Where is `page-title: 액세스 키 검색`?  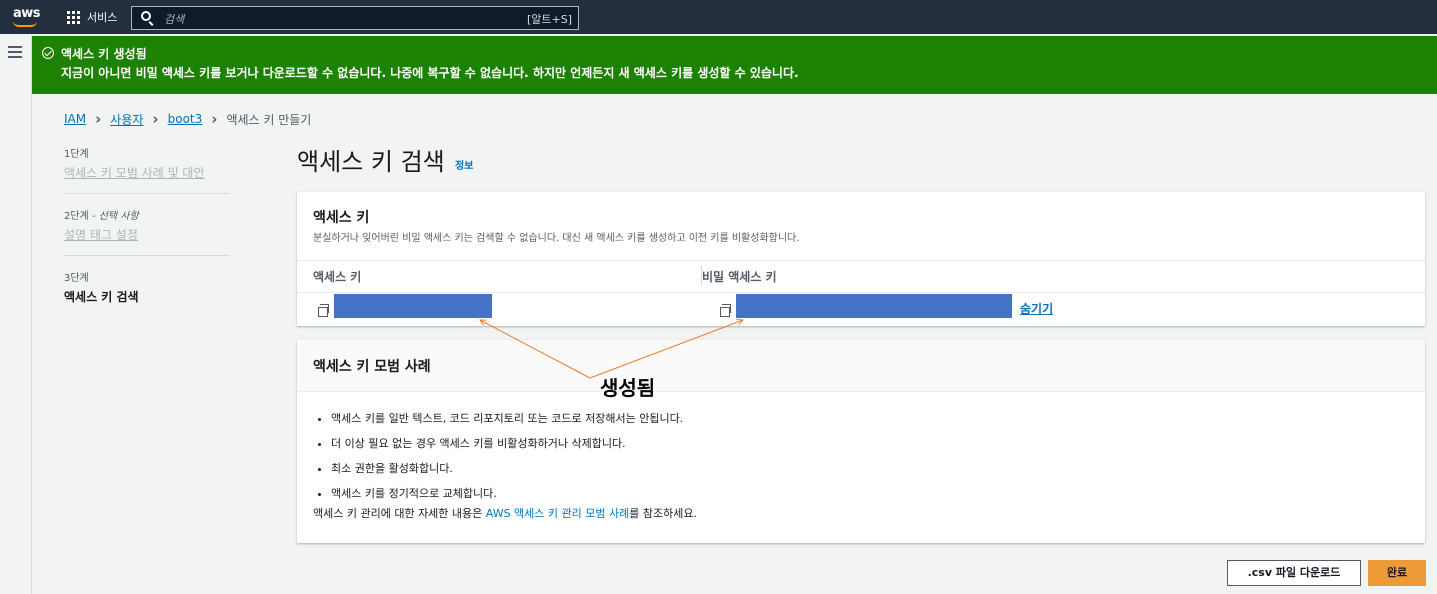 page-title: 액세스 키 검색 is located at coordinates (371, 162).